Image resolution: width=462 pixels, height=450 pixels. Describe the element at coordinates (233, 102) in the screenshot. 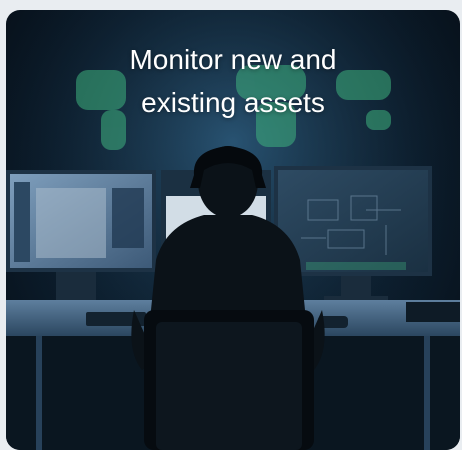

I see `card-title-line-2: existing assets` at that location.